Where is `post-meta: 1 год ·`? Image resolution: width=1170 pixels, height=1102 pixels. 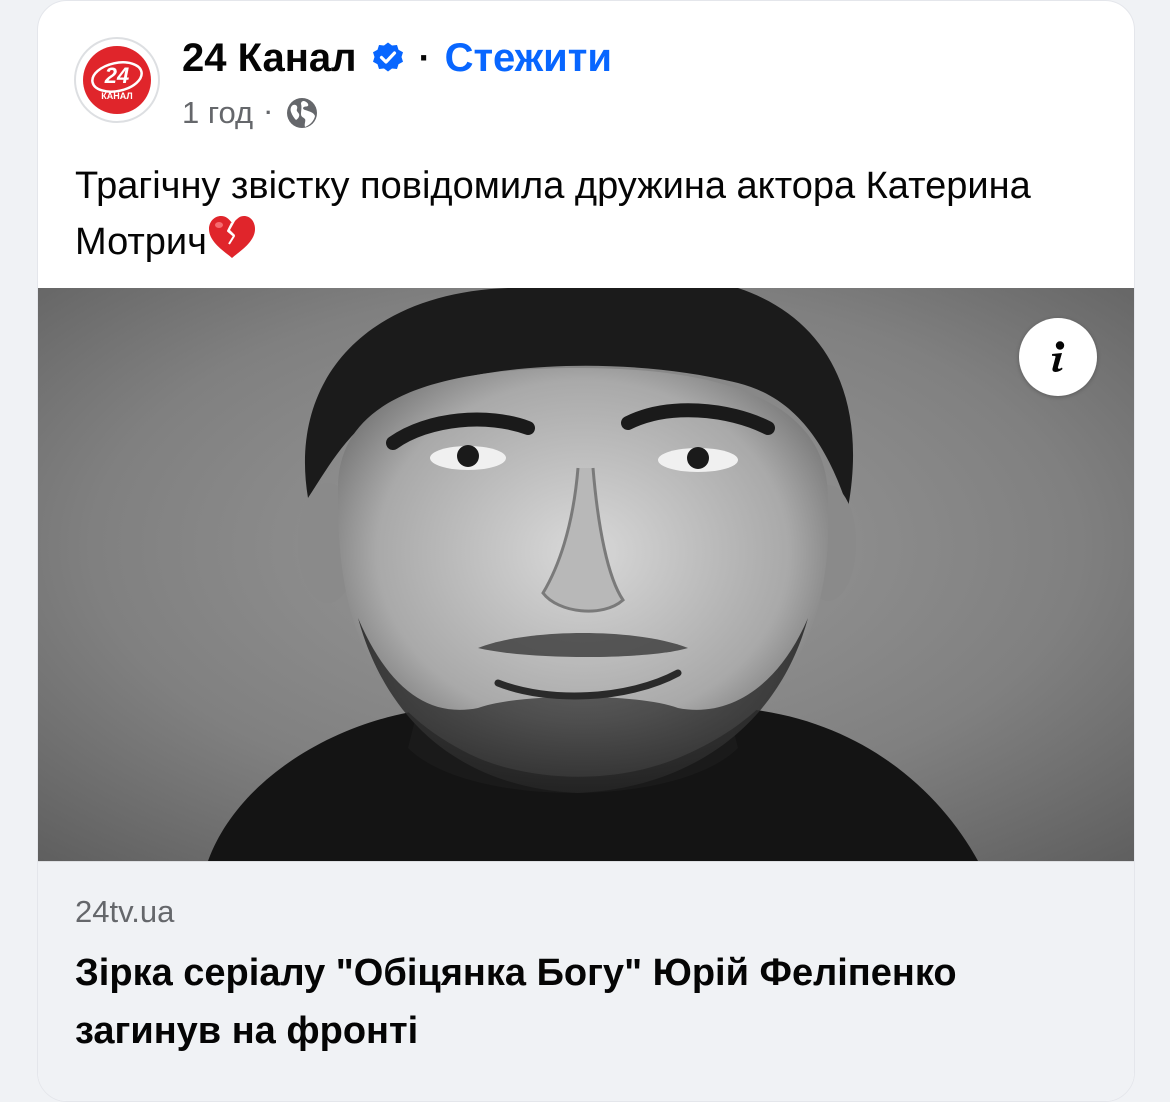
post-meta: 1 год · is located at coordinates (251, 113).